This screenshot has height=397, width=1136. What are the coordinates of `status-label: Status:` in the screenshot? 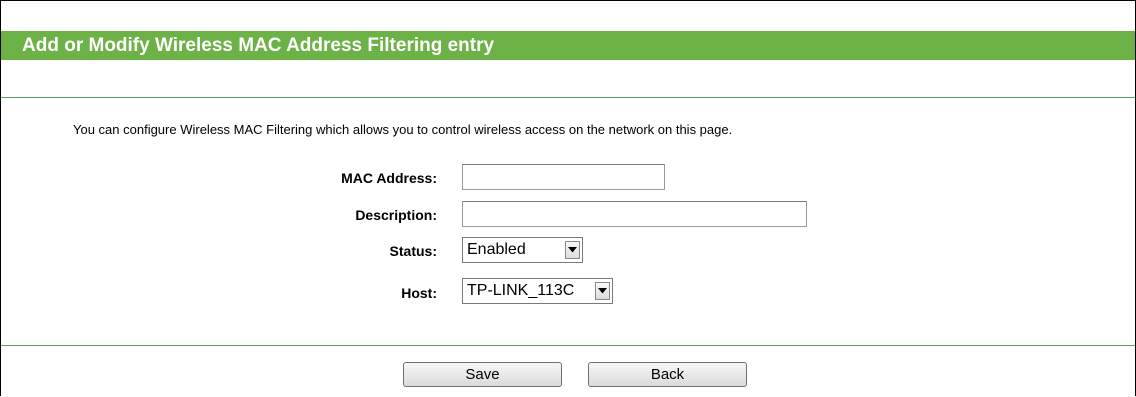 It's located at (413, 251).